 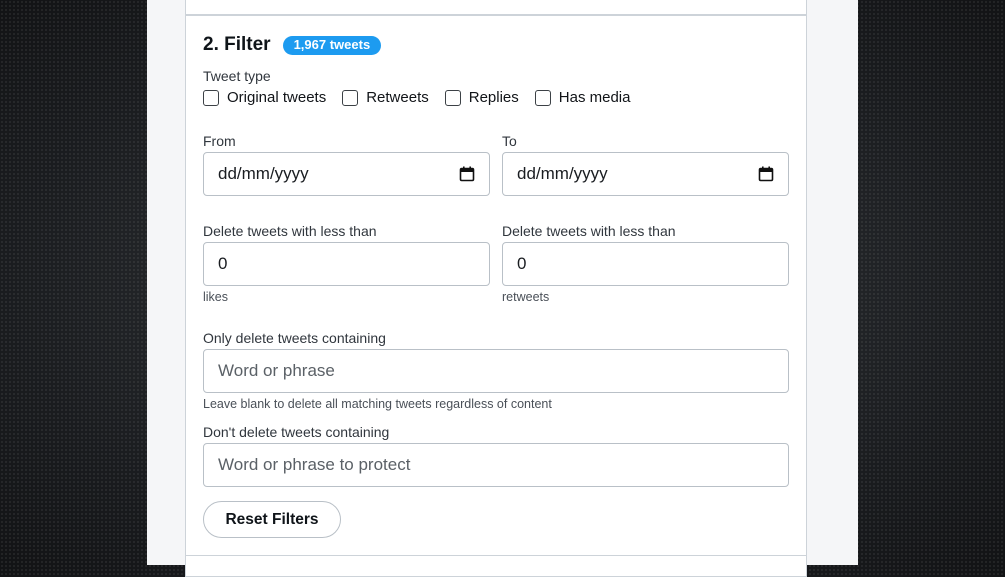 I want to click on to-date-value: dd/mm/yyyy, so click(x=562, y=173).